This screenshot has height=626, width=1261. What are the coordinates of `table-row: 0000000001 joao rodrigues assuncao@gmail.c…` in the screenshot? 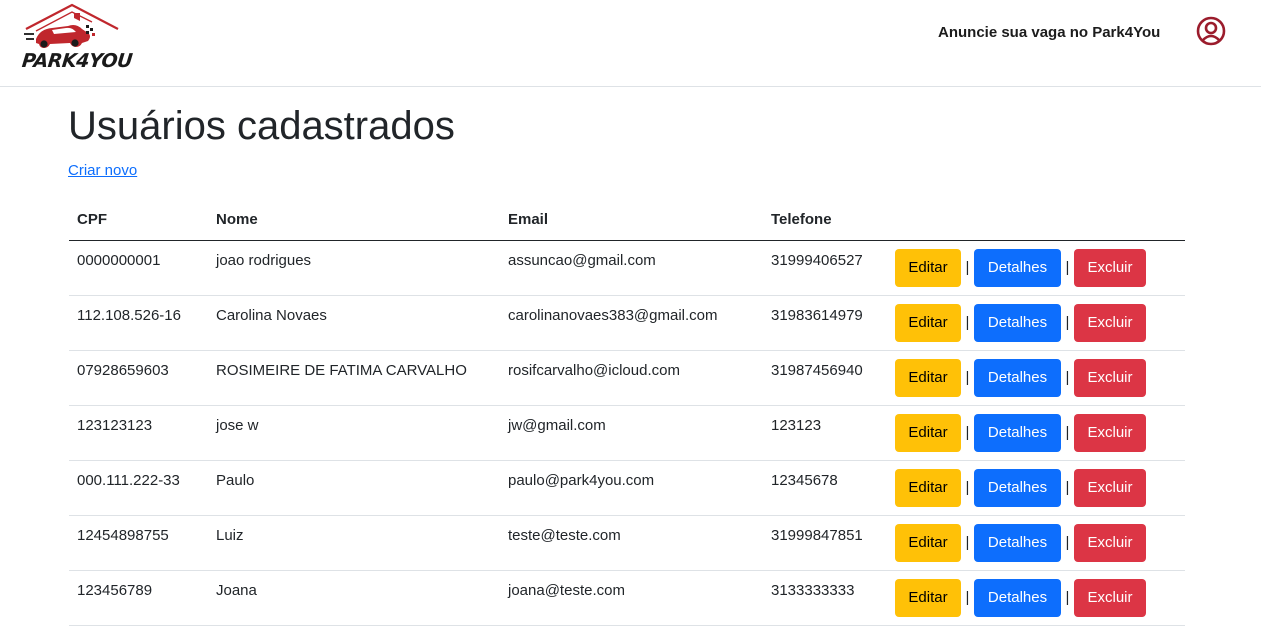 It's located at (627, 268).